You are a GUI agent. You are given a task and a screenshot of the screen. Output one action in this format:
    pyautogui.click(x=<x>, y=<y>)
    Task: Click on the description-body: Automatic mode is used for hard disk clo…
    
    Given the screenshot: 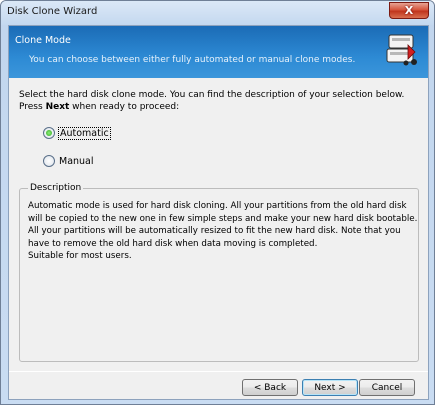 What is the action you would take?
    pyautogui.click(x=223, y=225)
    